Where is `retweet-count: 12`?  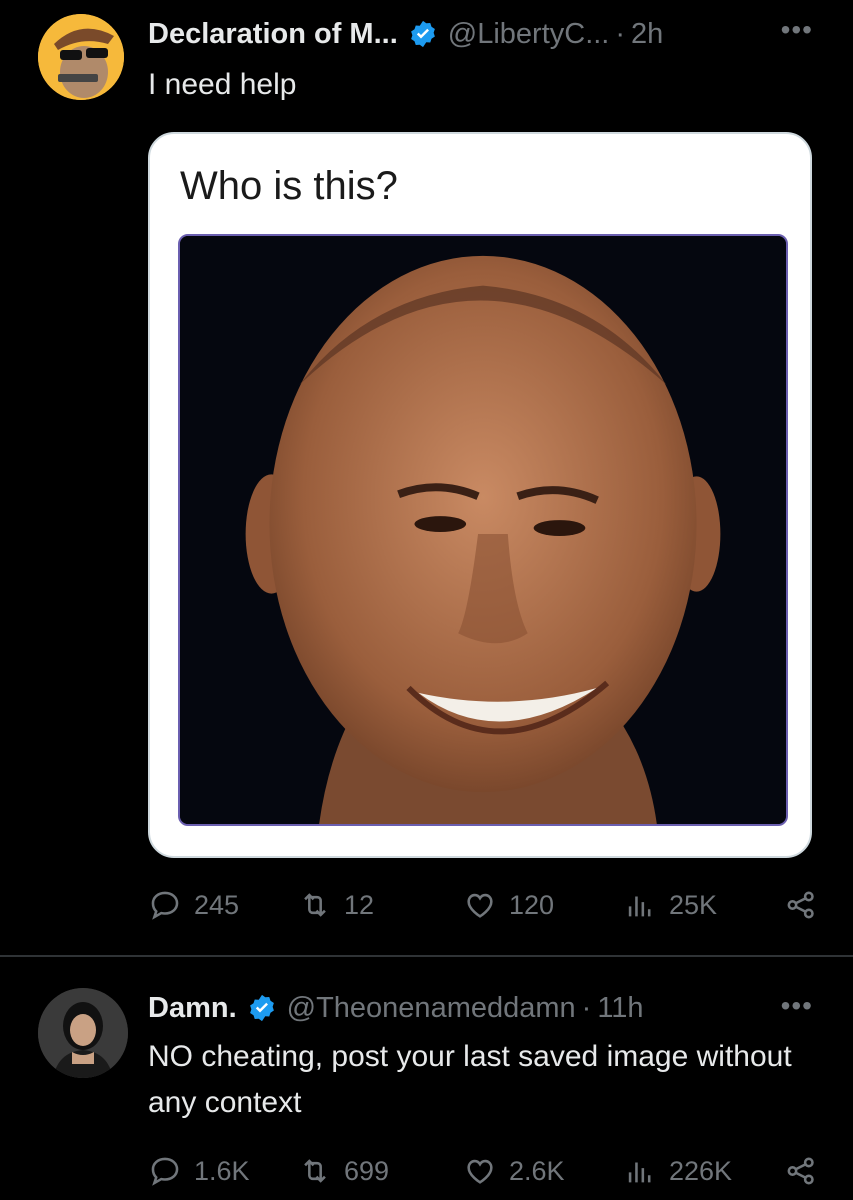
retweet-count: 12 is located at coordinates (359, 904).